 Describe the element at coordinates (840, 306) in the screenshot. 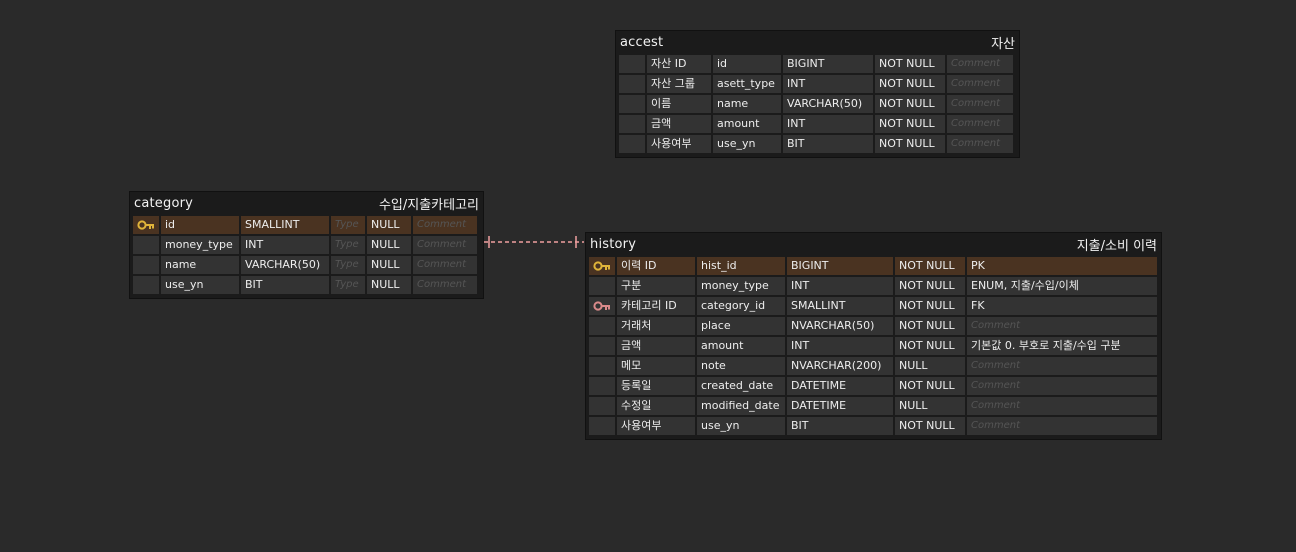

I see `column-type: SMALLINT` at that location.